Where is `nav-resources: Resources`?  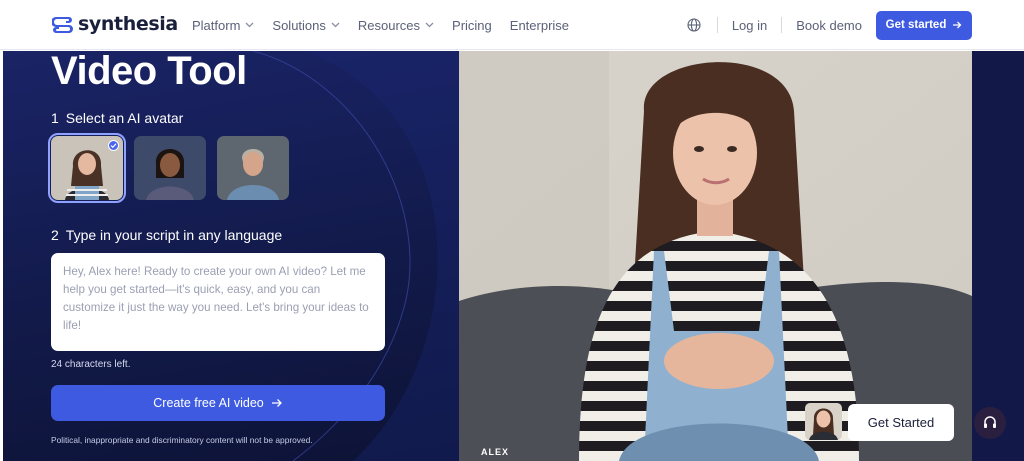
nav-resources: Resources is located at coordinates (396, 25).